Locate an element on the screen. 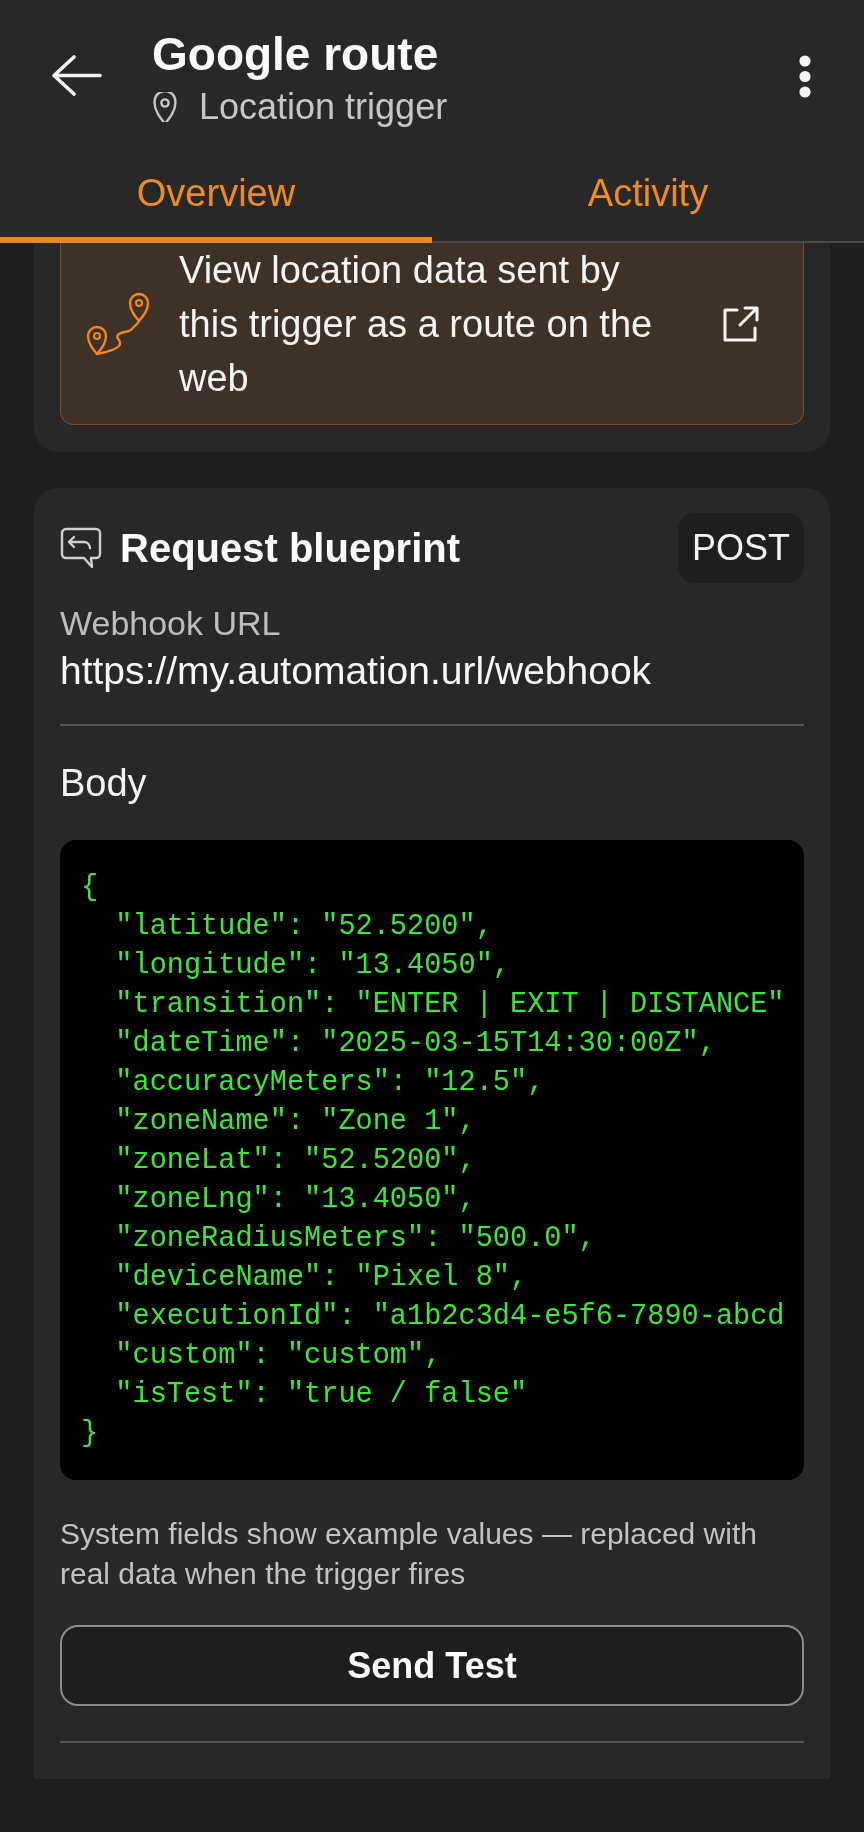 This screenshot has height=1832, width=864. code-line: "zoneLng": "13.4050", is located at coordinates (295, 1200).